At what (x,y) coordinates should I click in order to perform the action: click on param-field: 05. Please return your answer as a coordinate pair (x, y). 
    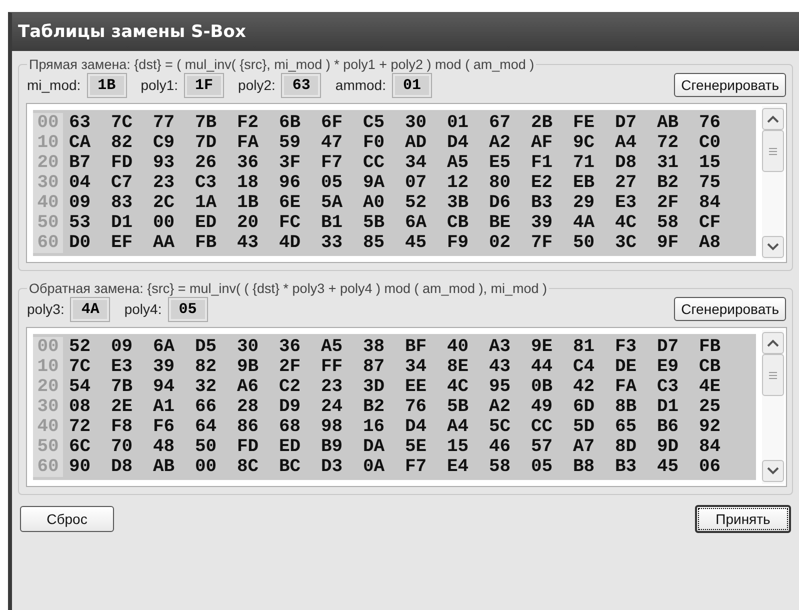
    Looking at the image, I should click on (188, 309).